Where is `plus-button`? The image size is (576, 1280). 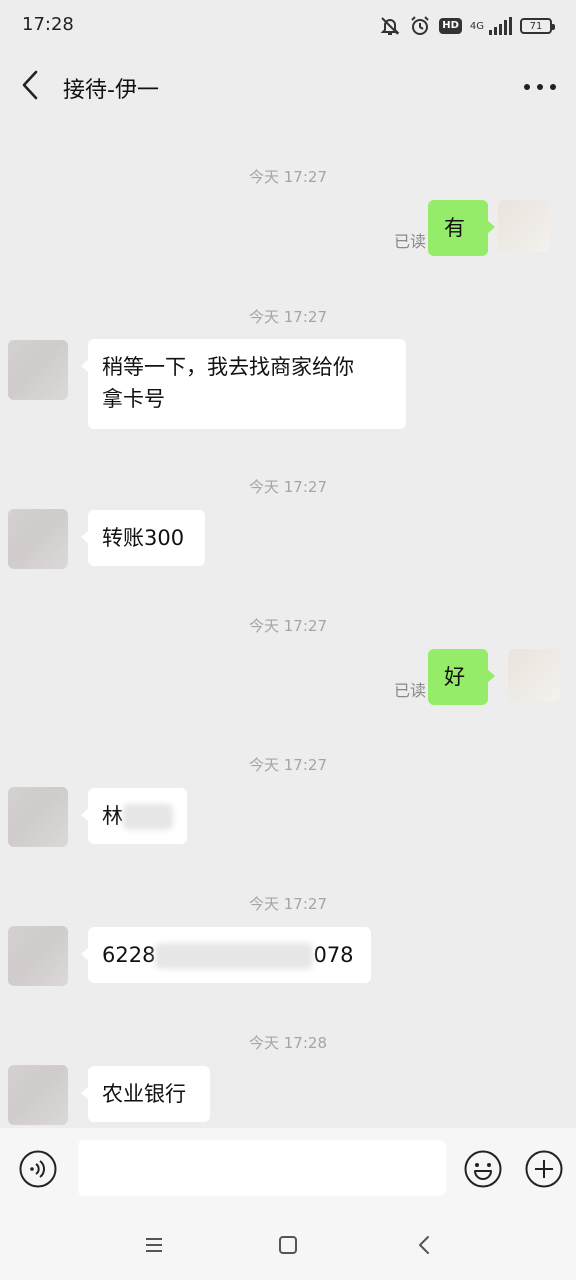 plus-button is located at coordinates (544, 1169).